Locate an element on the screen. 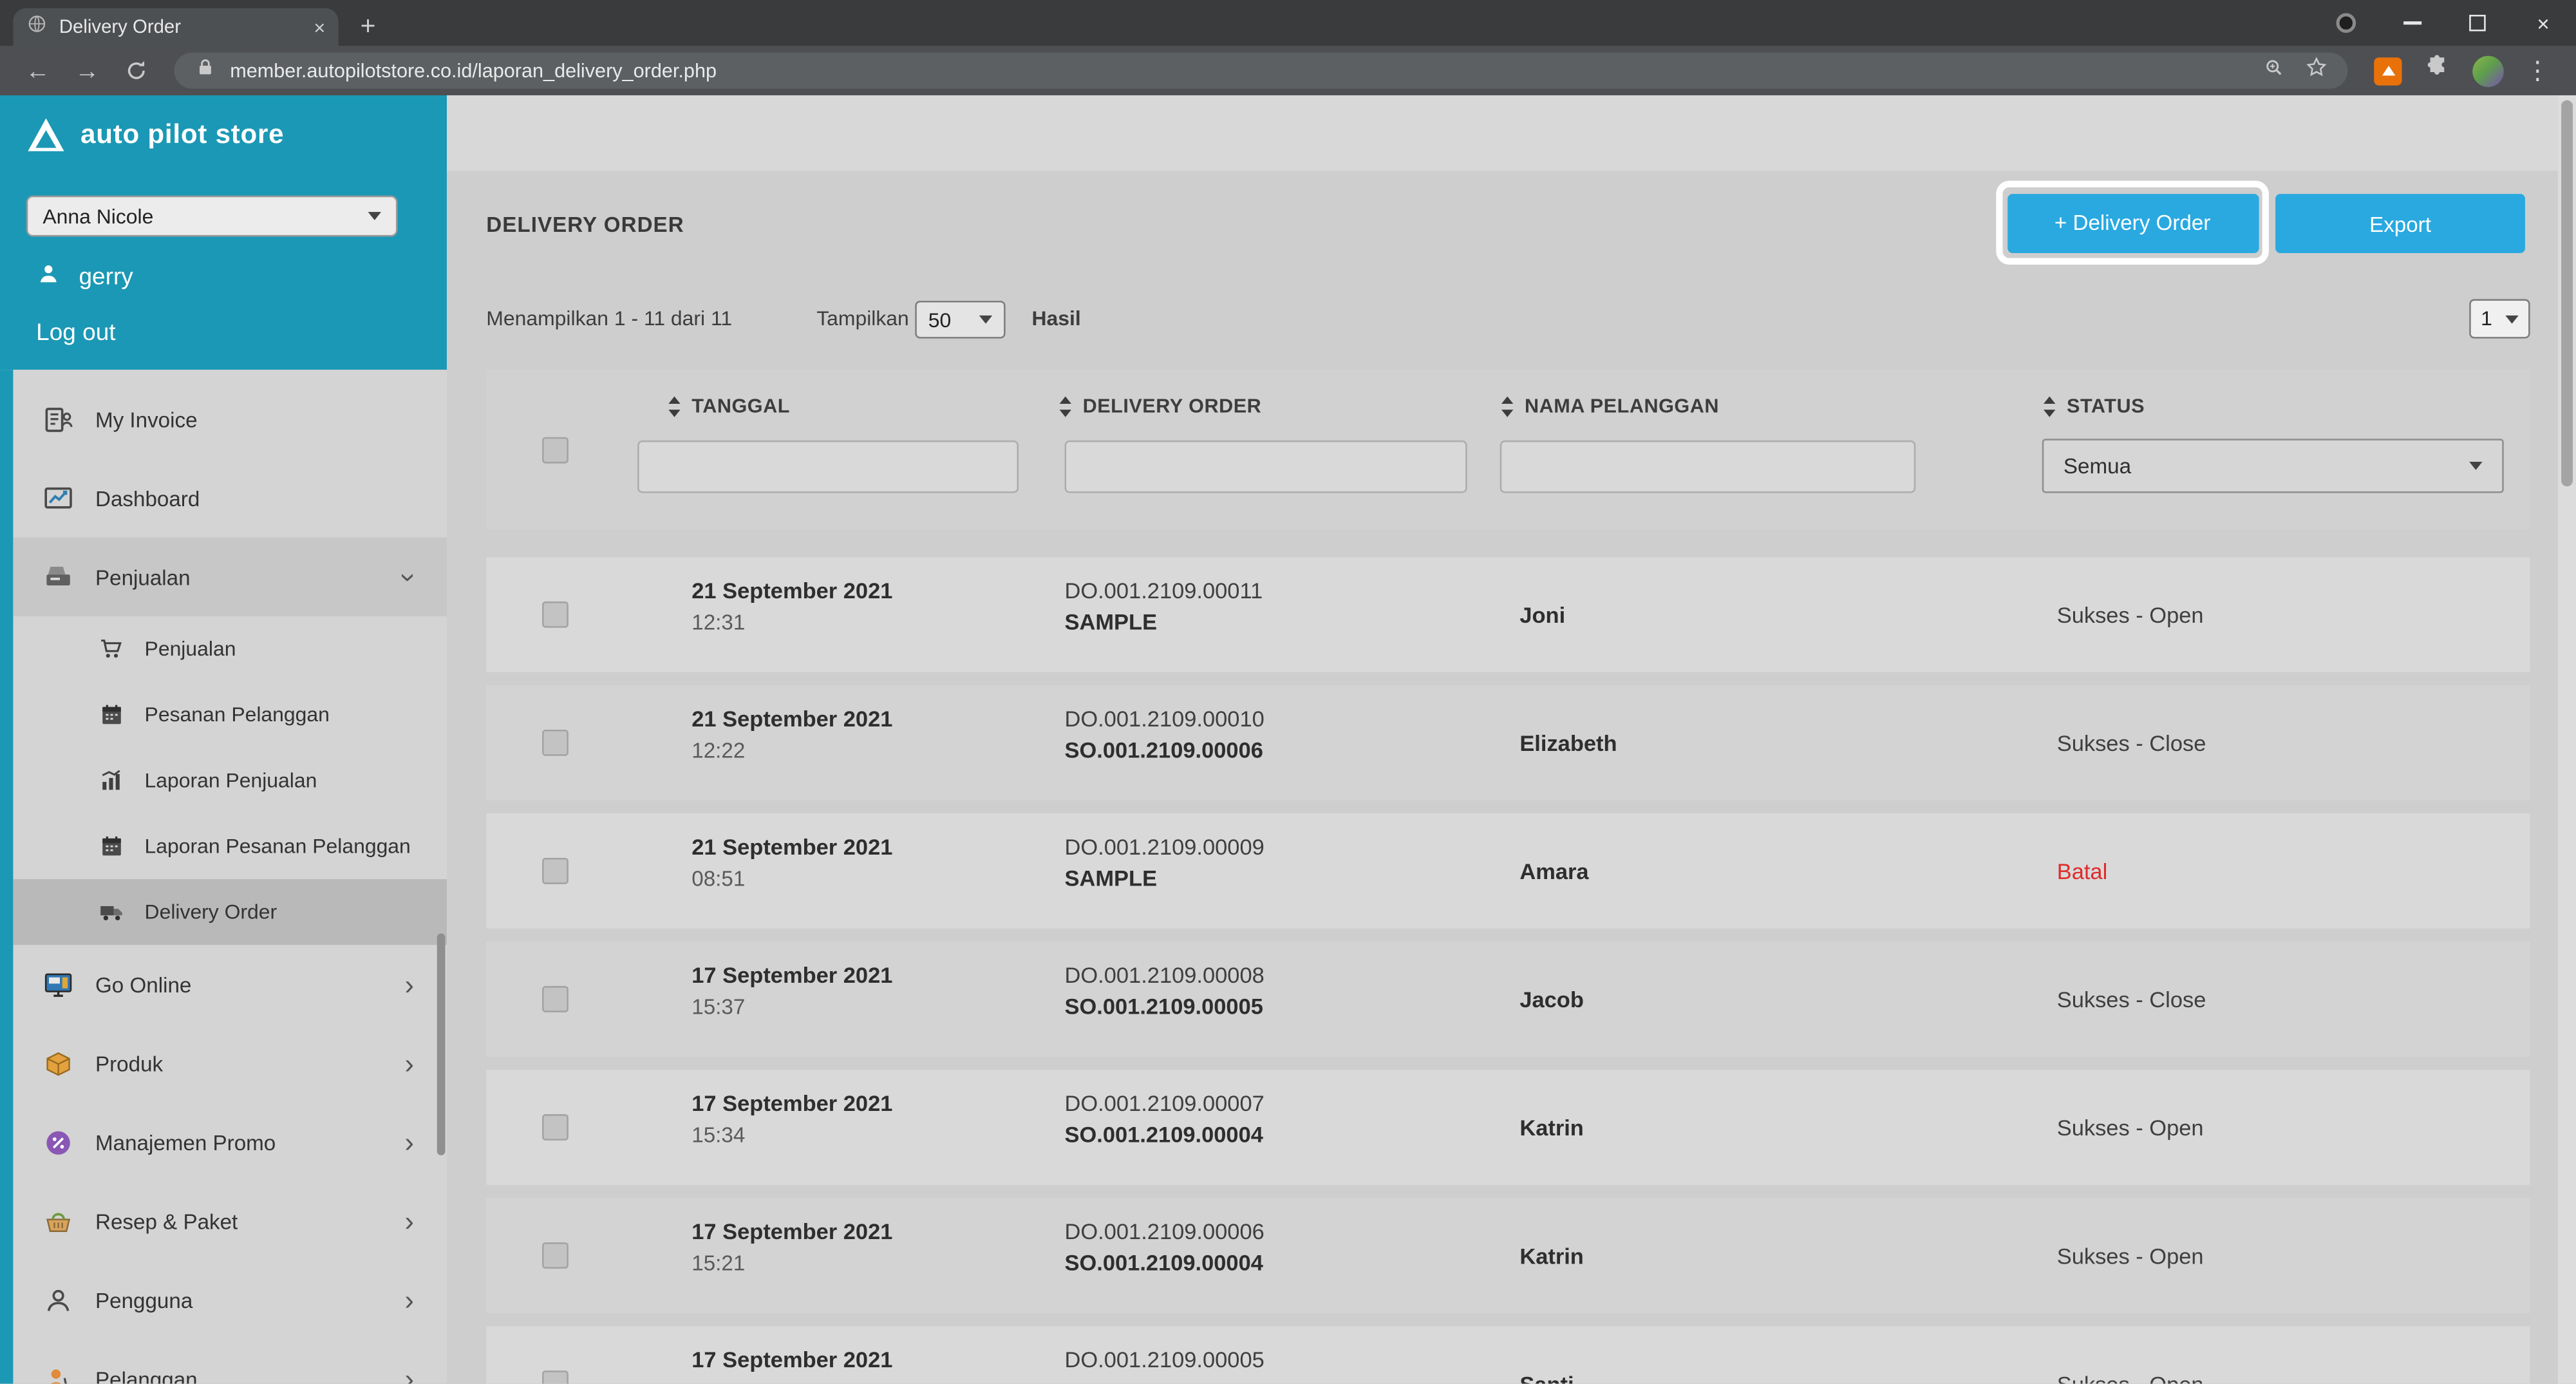 The image size is (2576, 1384). browser-avatar is located at coordinates (2488, 70).